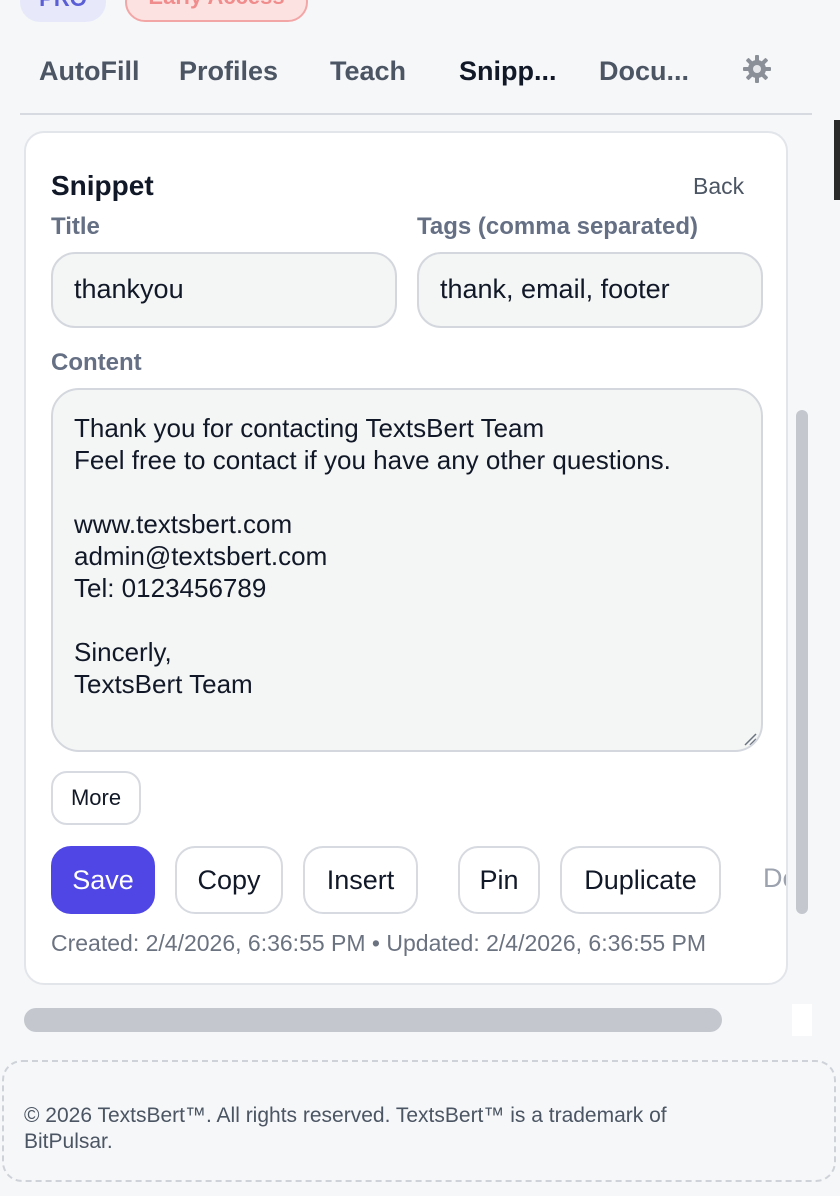  I want to click on content-label: Content, so click(96, 362).